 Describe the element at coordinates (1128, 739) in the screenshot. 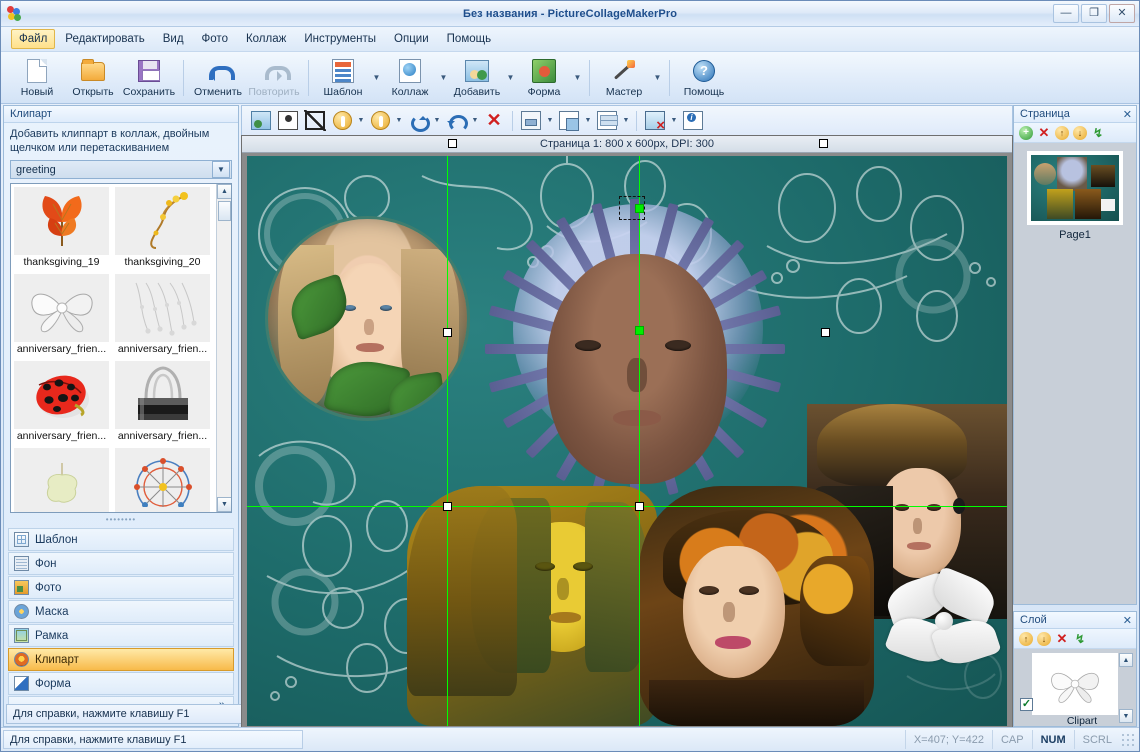

I see `resize-grip` at that location.